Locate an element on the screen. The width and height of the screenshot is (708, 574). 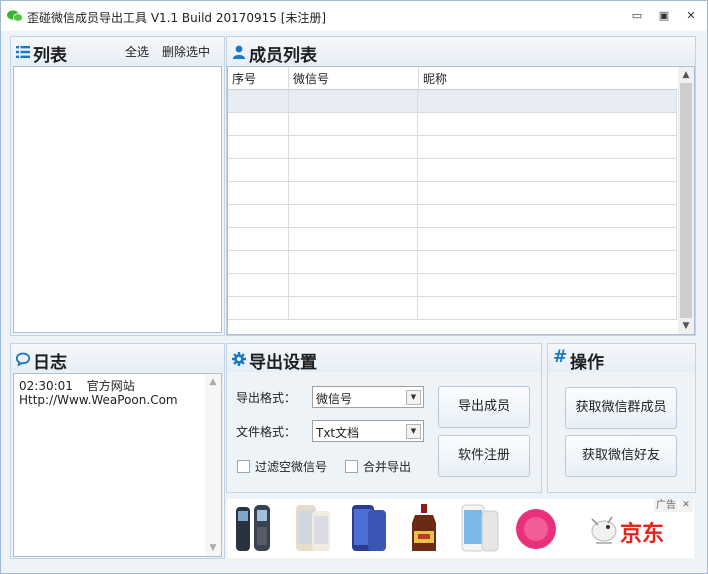
members-scrollbar: ▲ ▼ is located at coordinates (686, 200).